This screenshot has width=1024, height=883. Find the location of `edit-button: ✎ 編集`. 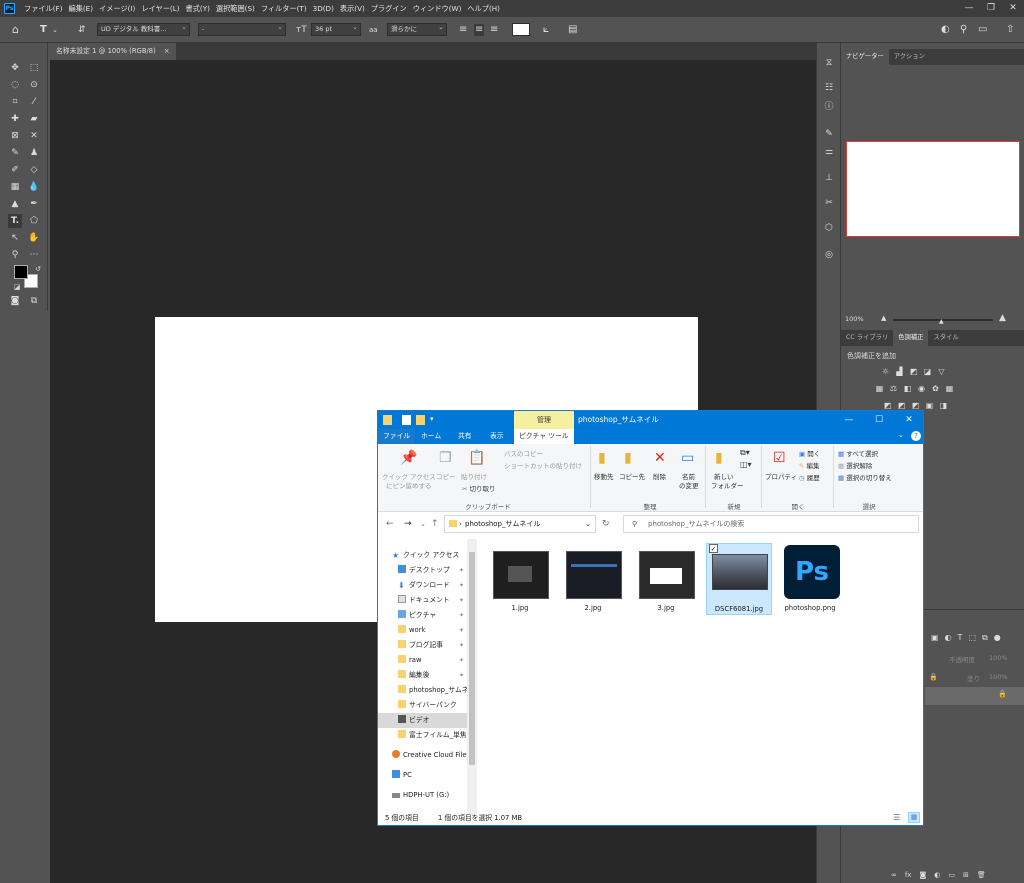

edit-button: ✎ 編集 is located at coordinates (809, 466).